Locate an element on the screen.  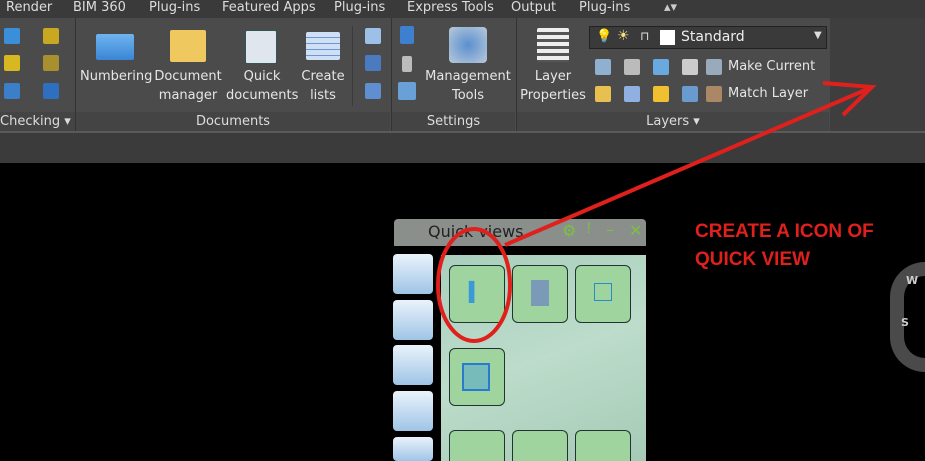
highlight-ellipse is located at coordinates (474, 285).